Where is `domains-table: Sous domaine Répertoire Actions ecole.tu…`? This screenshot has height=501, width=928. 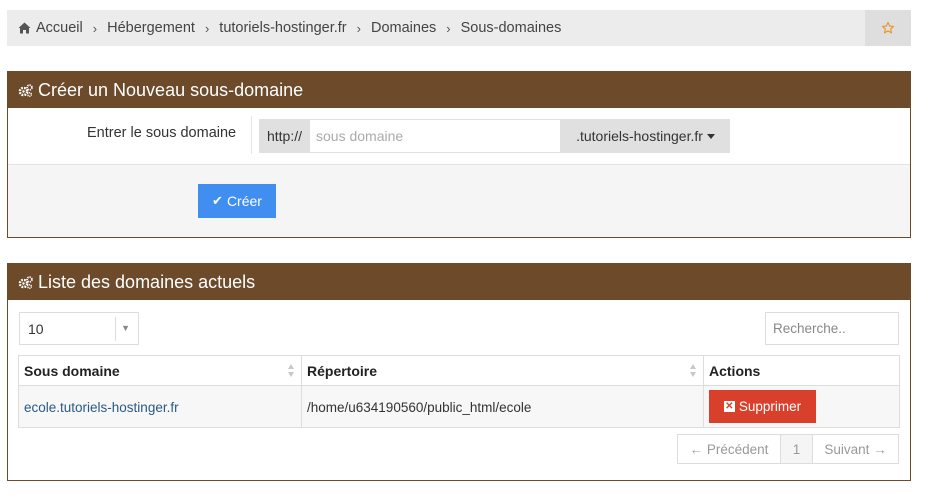
domains-table: Sous domaine Répertoire Actions ecole.tu… is located at coordinates (459, 391).